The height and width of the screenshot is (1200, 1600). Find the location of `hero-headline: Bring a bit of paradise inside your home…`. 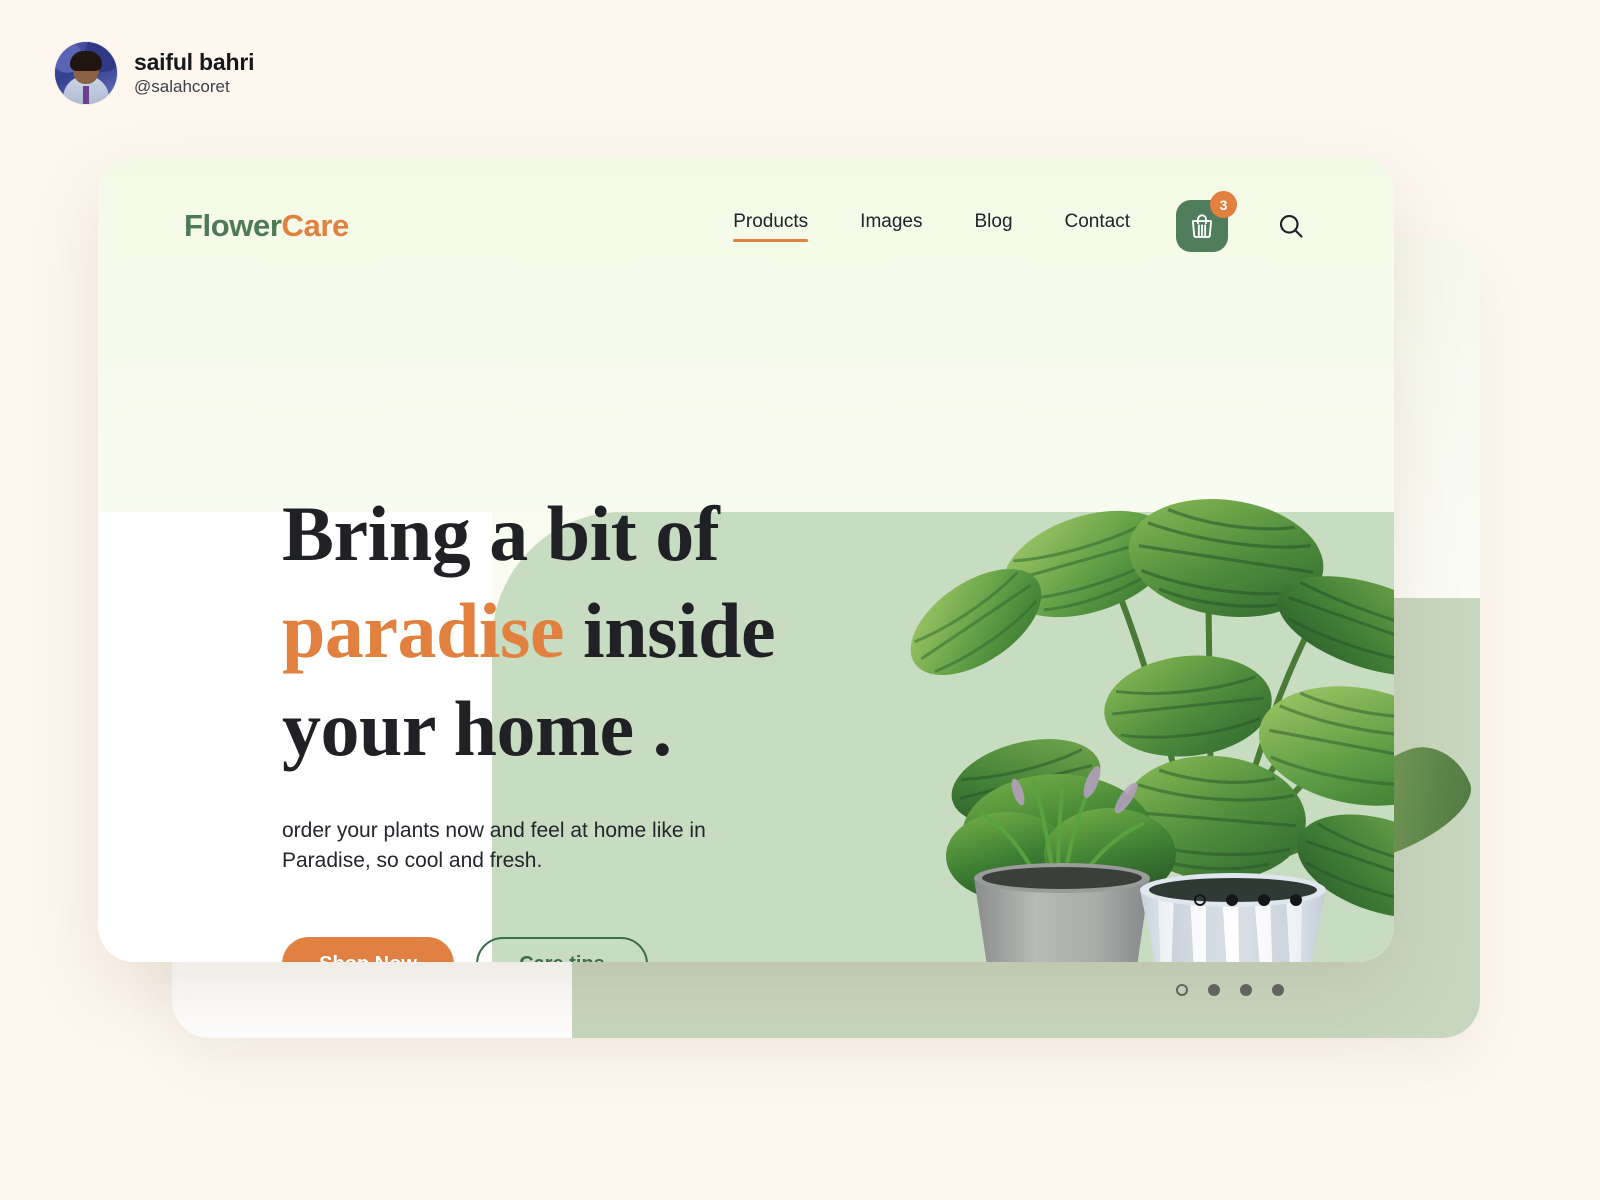

hero-headline: Bring a bit of paradise inside your home… is located at coordinates (592, 631).